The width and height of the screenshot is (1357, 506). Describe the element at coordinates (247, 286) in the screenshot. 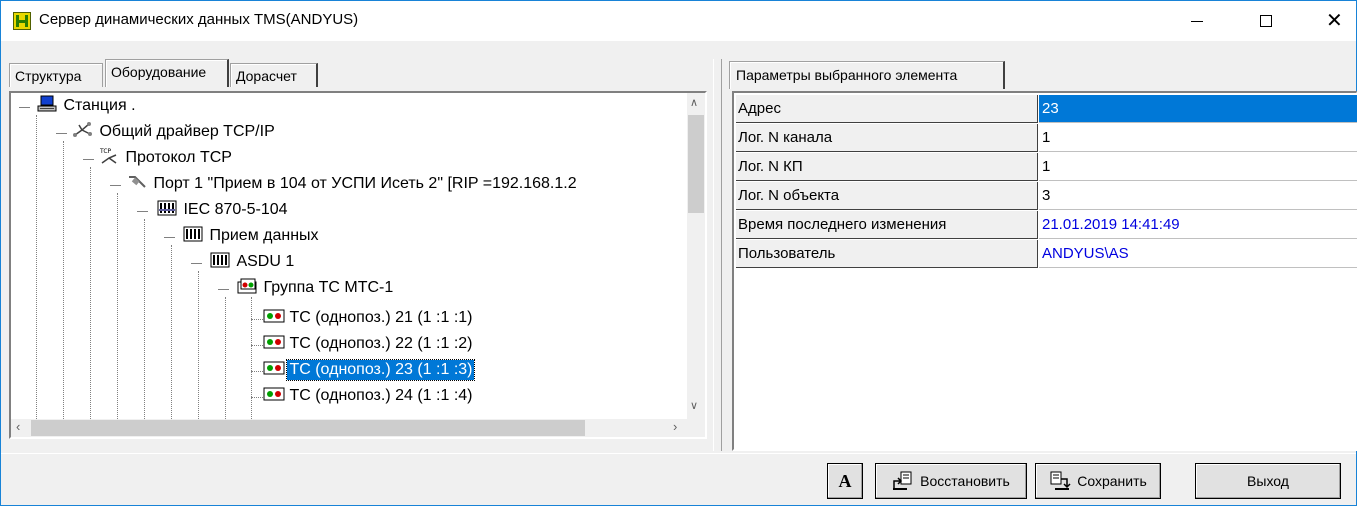

I see `group-icon` at that location.